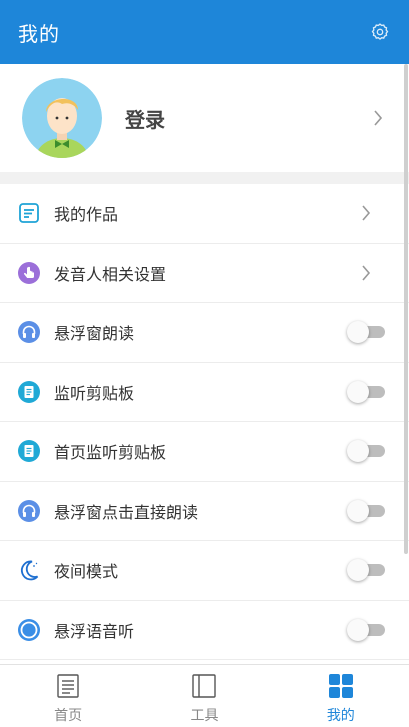 This screenshot has width=409, height=727. Describe the element at coordinates (68, 686) in the screenshot. I see `document-icon` at that location.